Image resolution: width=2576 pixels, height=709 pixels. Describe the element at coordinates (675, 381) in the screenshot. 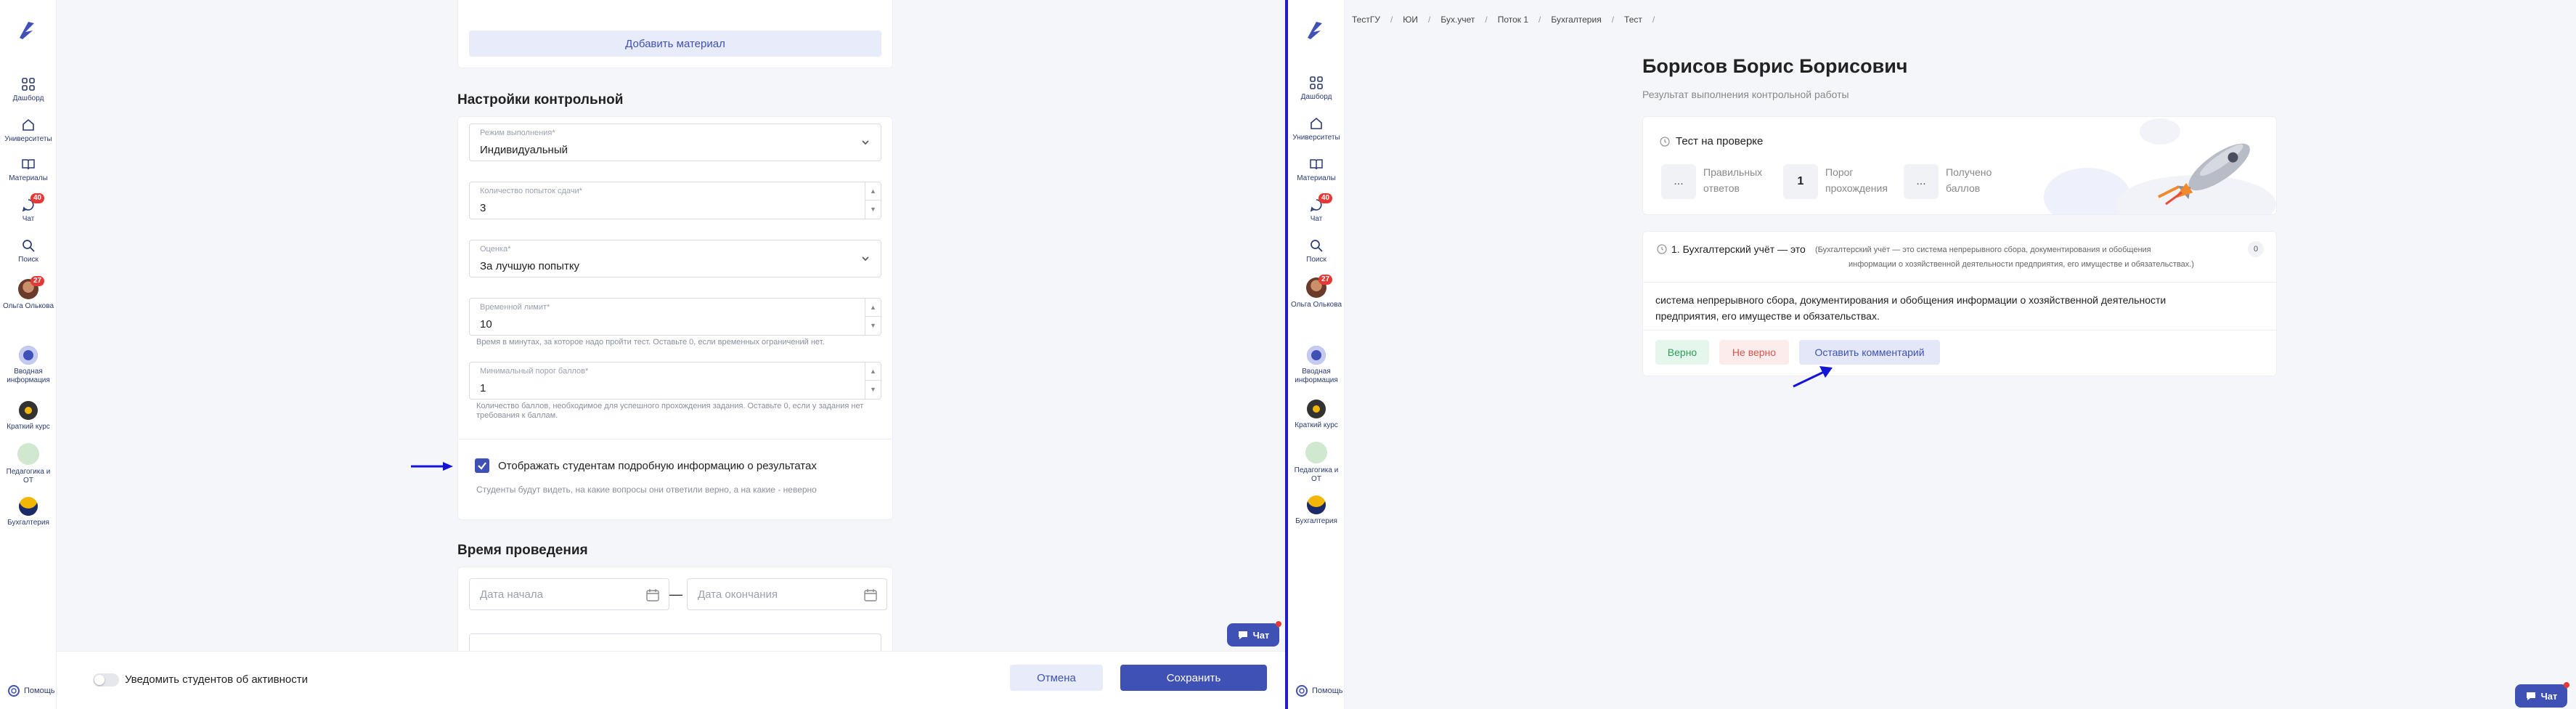

I see `threshold-input: Минимальный порог баллов* 1 ▲ ▼` at that location.